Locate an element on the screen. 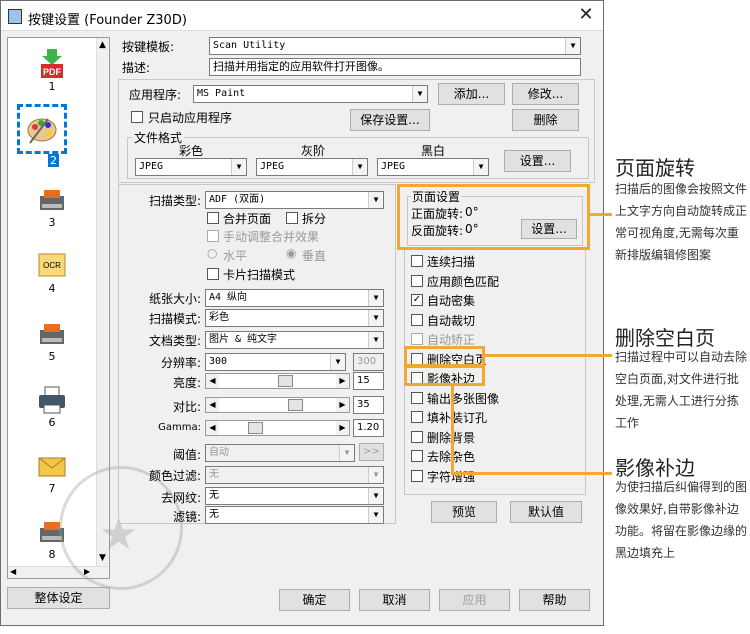 This screenshot has height=634, width=750. pdf-icon: PDF is located at coordinates (52, 64).